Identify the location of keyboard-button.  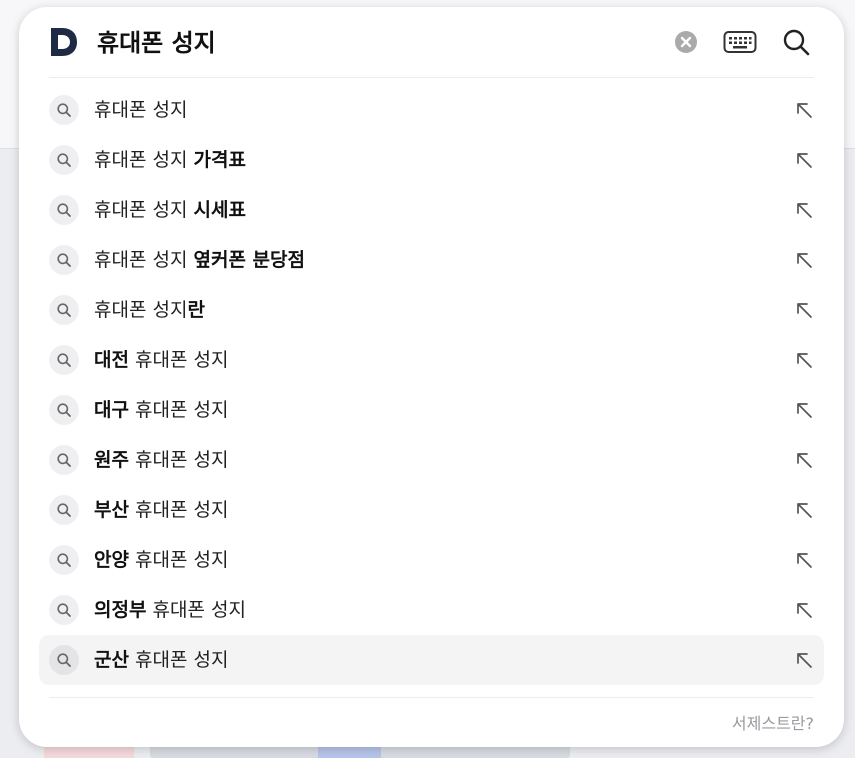
(740, 42).